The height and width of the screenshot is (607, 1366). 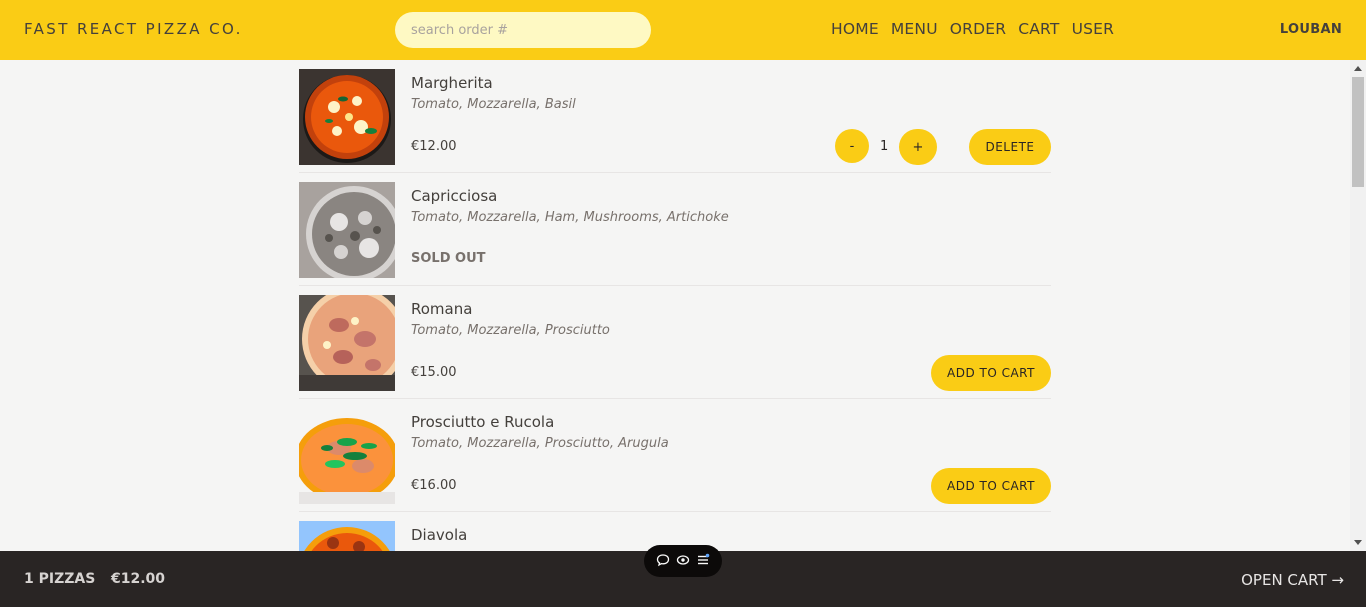 I want to click on username: LOUBAN, so click(x=1310, y=29).